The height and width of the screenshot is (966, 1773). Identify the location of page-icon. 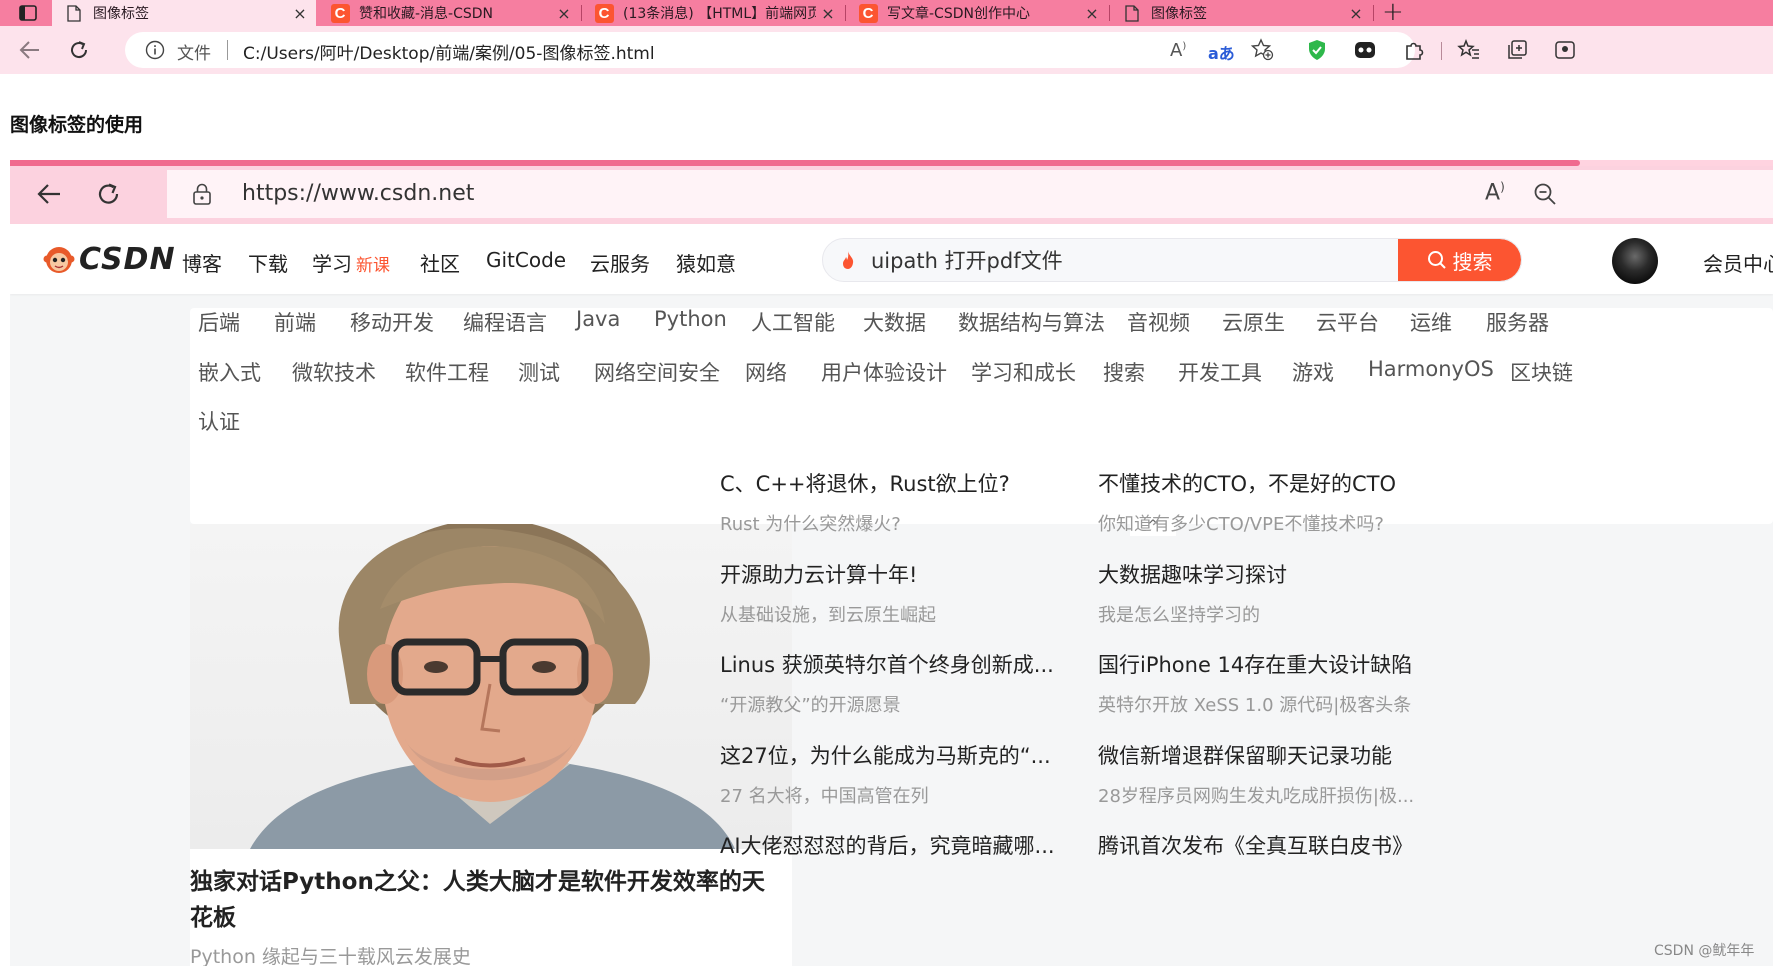
(74, 13).